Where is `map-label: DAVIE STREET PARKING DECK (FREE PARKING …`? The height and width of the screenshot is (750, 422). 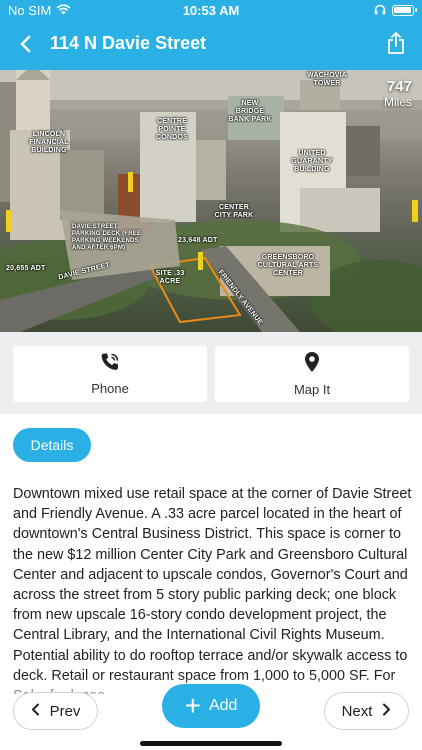 map-label: DAVIE STREET PARKING DECK (FREE PARKING … is located at coordinates (107, 237).